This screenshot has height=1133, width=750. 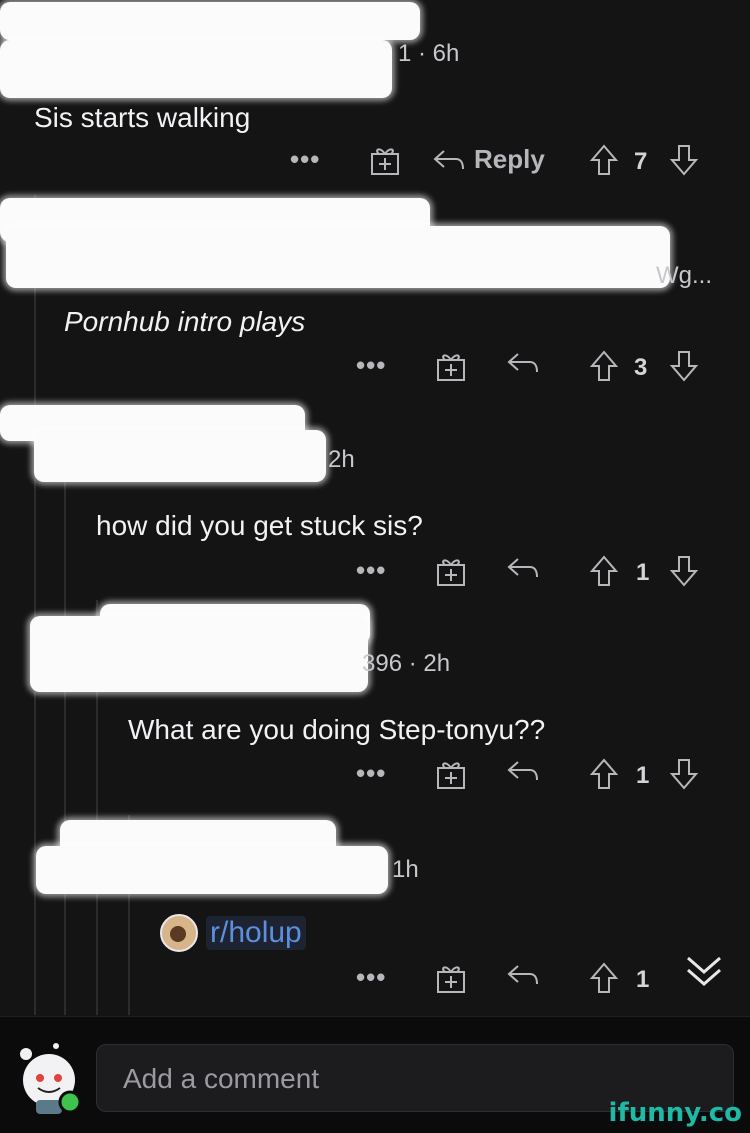 What do you see at coordinates (185, 321) in the screenshot?
I see `comment-text: Pornhub intro plays` at bounding box center [185, 321].